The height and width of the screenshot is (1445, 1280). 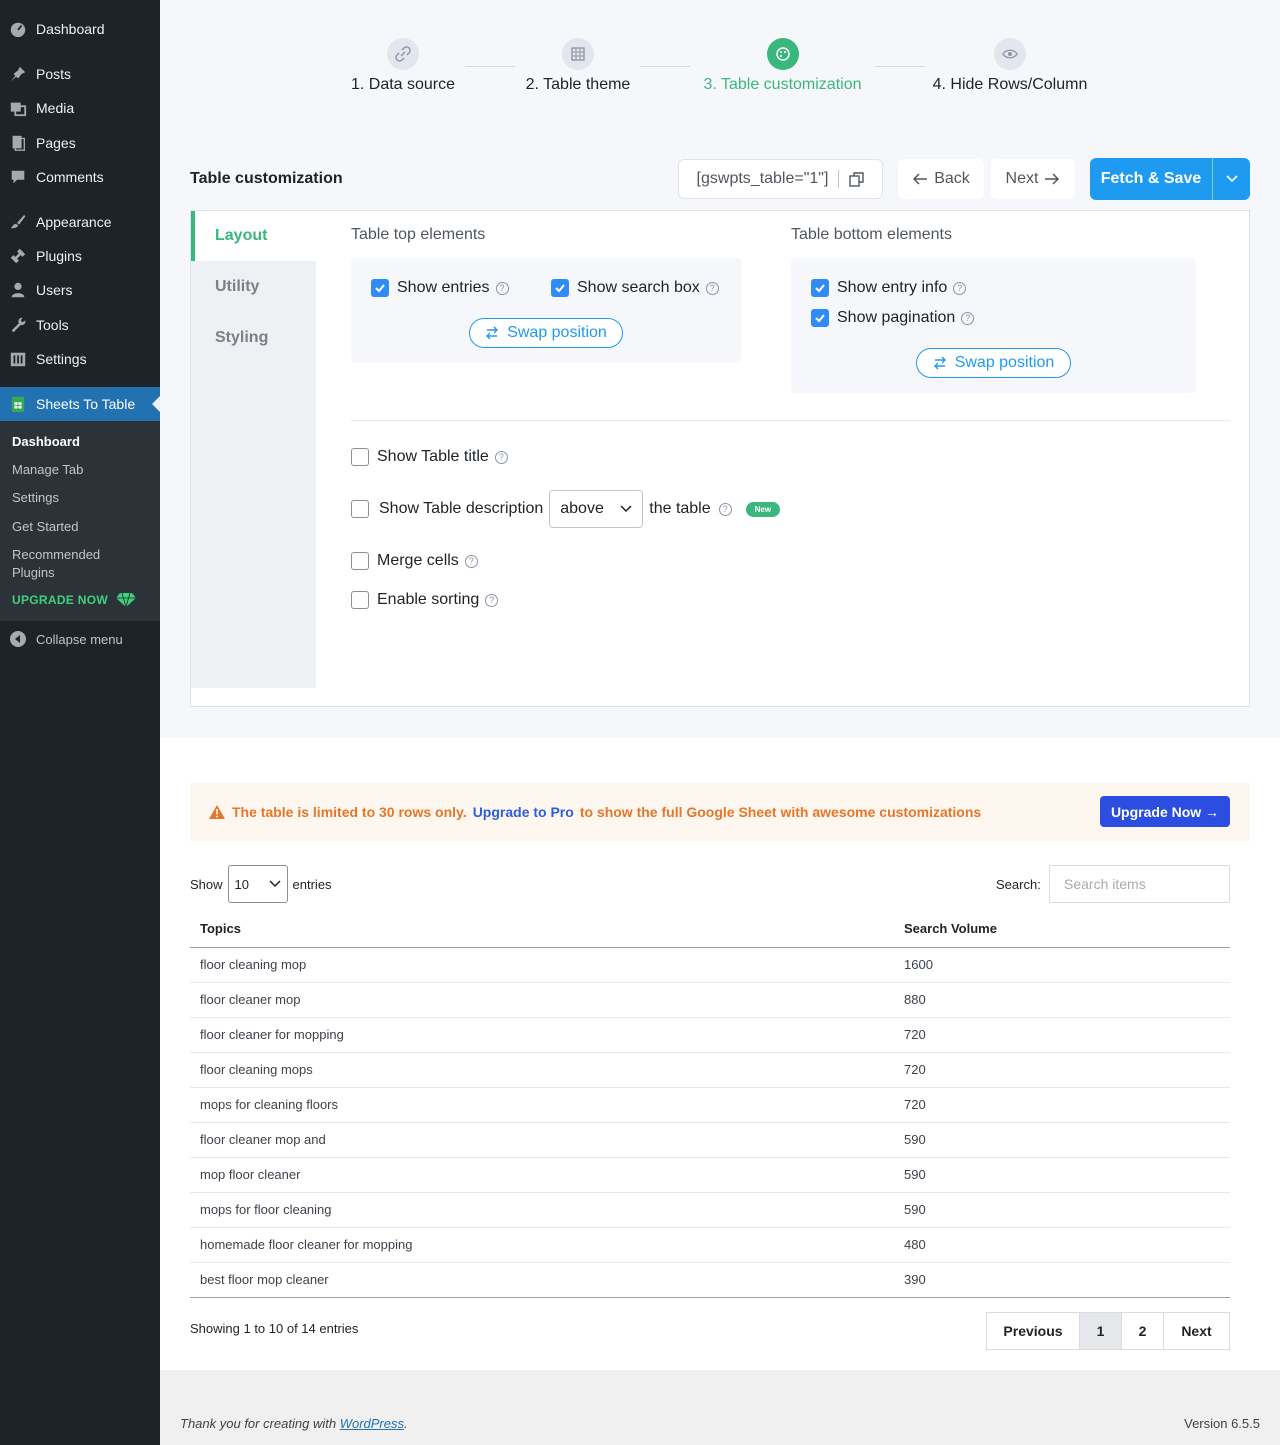 What do you see at coordinates (1231, 179) in the screenshot?
I see `chevron-down-icon` at bounding box center [1231, 179].